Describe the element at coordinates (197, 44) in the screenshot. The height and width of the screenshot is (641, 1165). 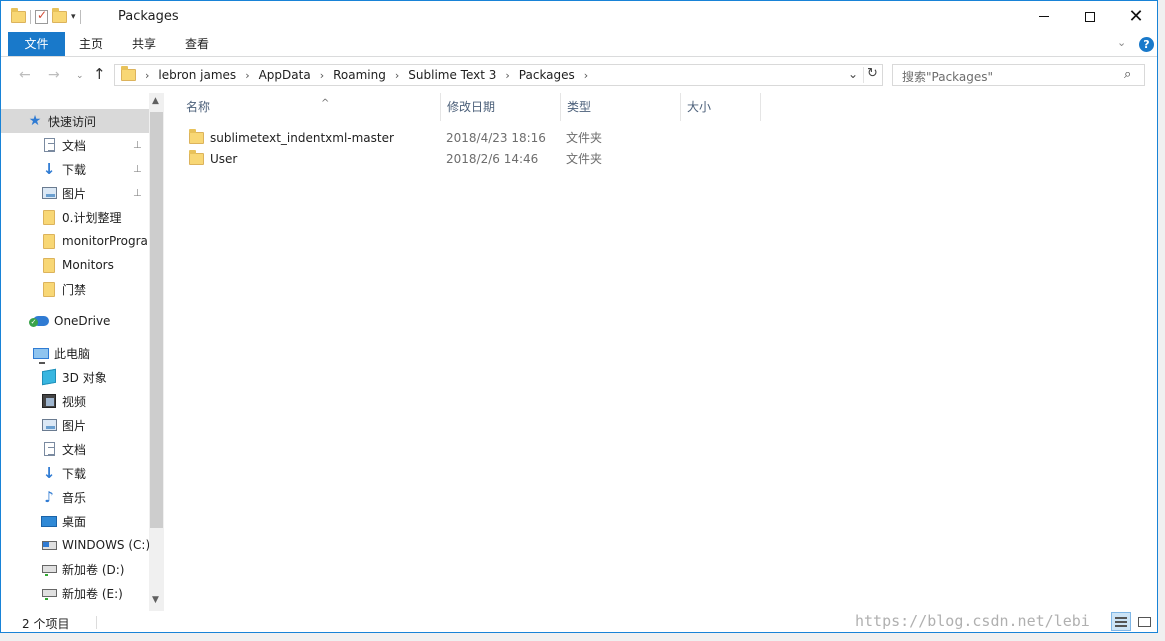
I see `tab-view: 查看` at that location.